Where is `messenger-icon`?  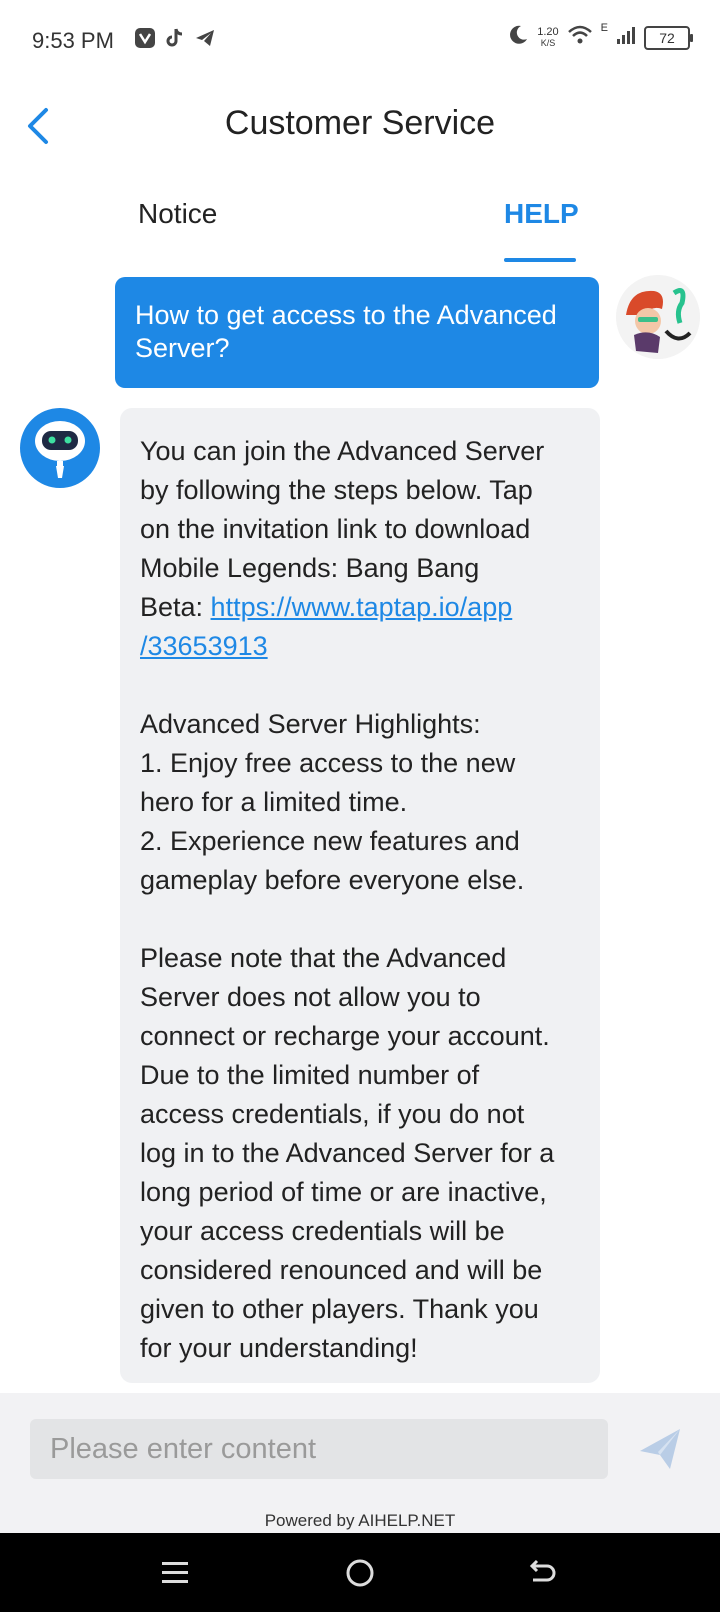
messenger-icon is located at coordinates (145, 38).